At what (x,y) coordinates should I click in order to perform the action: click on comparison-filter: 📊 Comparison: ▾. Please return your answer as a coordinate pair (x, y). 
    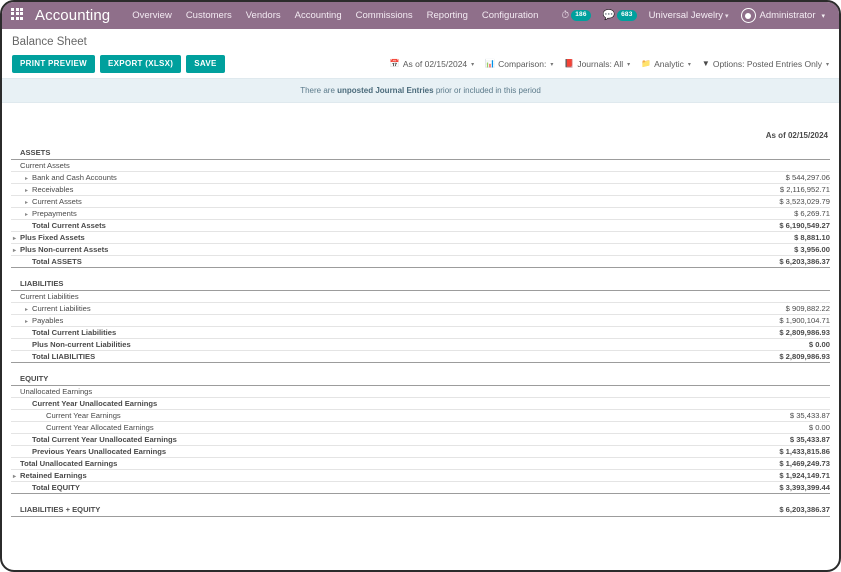
    Looking at the image, I should click on (519, 64).